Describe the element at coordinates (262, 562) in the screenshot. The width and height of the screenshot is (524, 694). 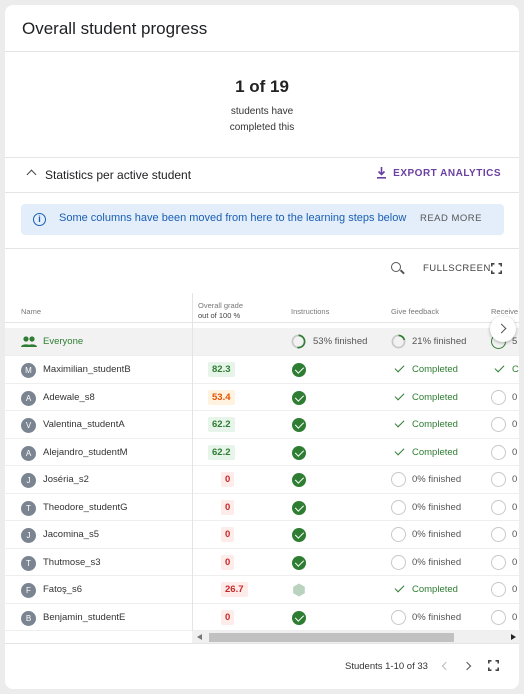
I see `table-row: T Thutmose_s3 0 0% finished 0` at that location.